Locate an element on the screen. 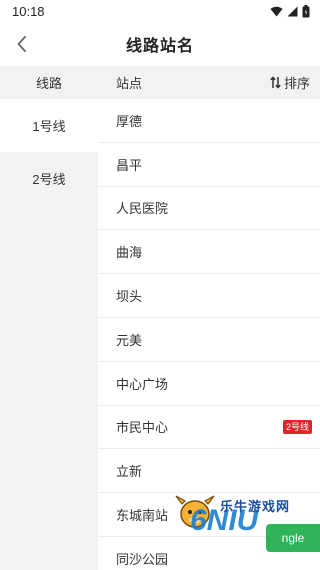  status-time: 10:18 is located at coordinates (28, 11).